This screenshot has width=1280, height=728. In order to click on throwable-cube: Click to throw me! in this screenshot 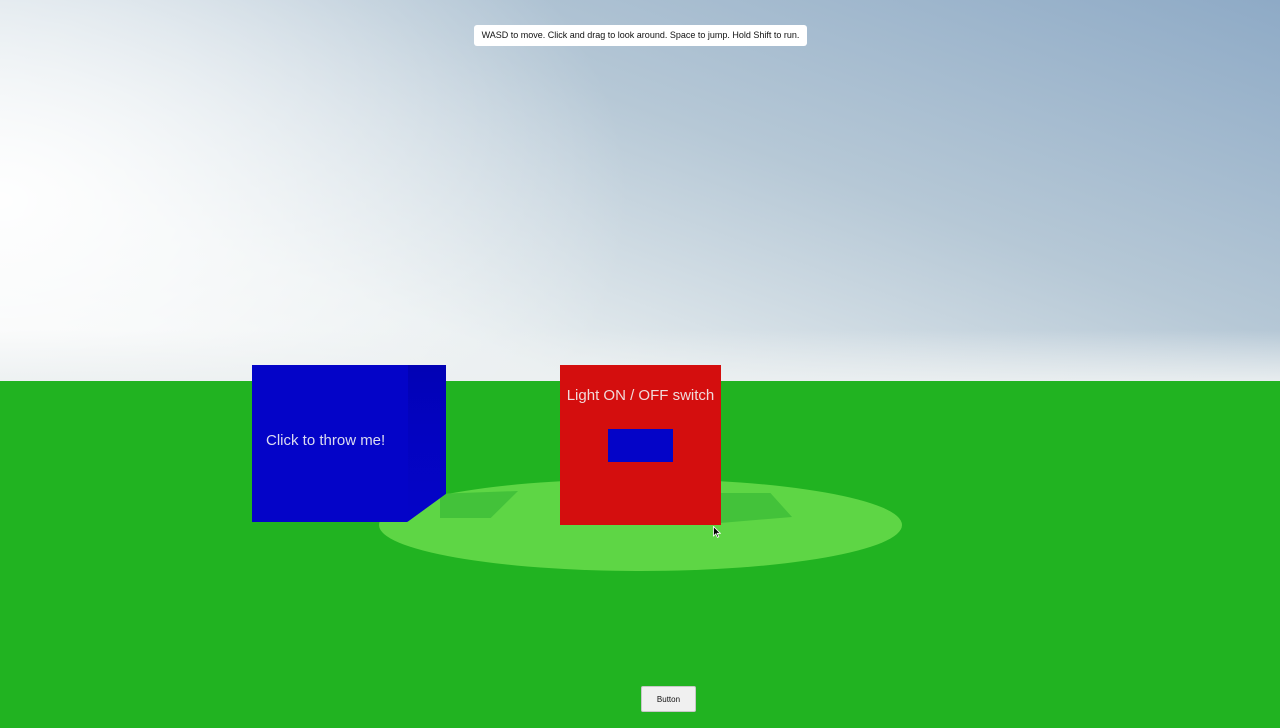, I will do `click(349, 443)`.